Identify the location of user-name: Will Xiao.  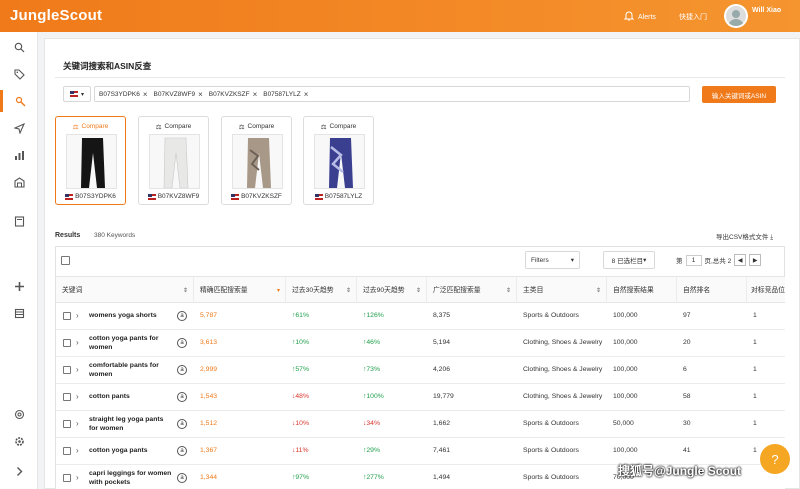
(766, 10).